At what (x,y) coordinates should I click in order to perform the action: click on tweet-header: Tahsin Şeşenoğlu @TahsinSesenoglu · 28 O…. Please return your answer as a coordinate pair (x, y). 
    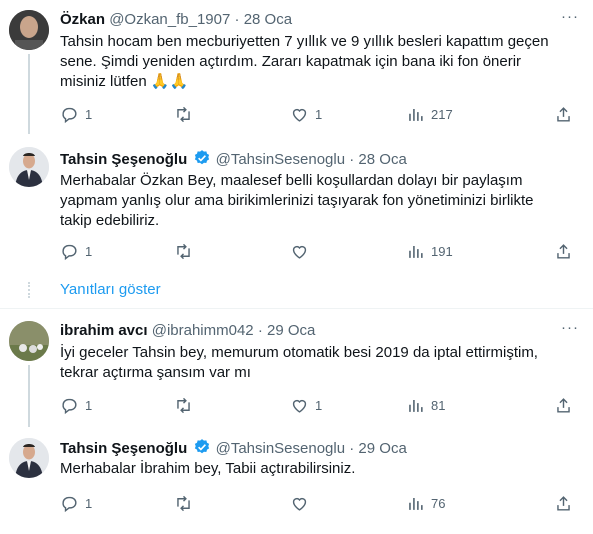
    Looking at the image, I should click on (233, 161).